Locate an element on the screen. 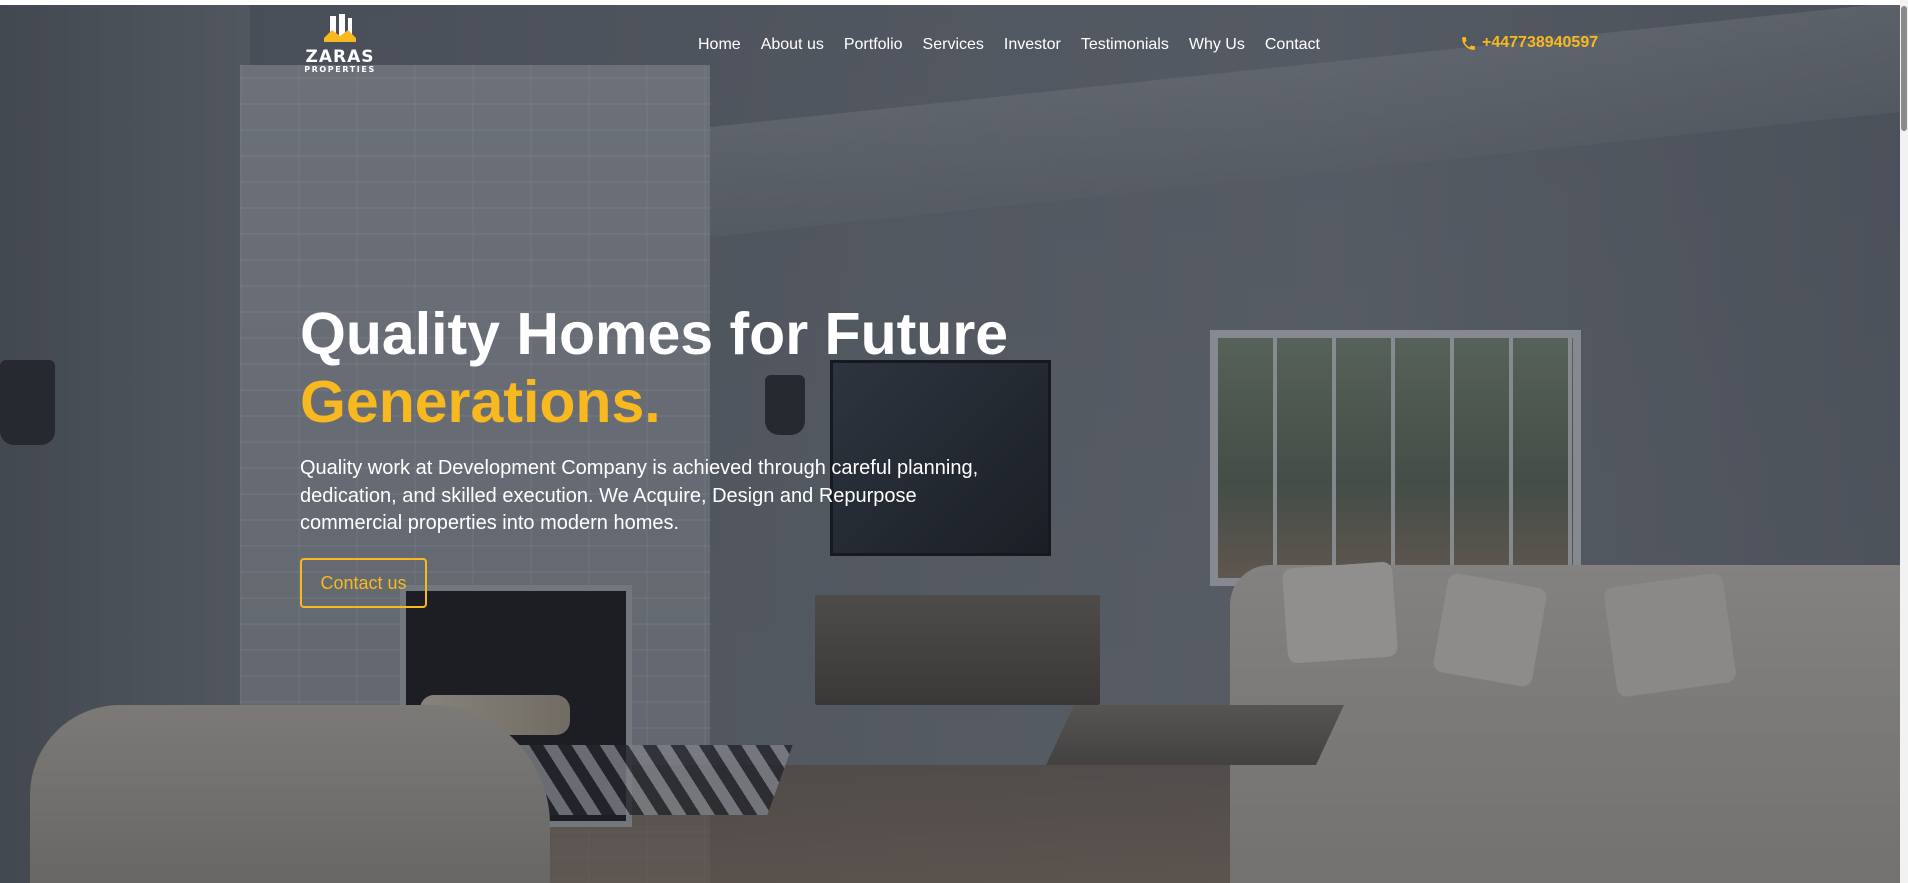 Image resolution: width=1908 pixels, height=883 pixels. brand-logo: ZARAS PROPERTIES is located at coordinates (340, 45).